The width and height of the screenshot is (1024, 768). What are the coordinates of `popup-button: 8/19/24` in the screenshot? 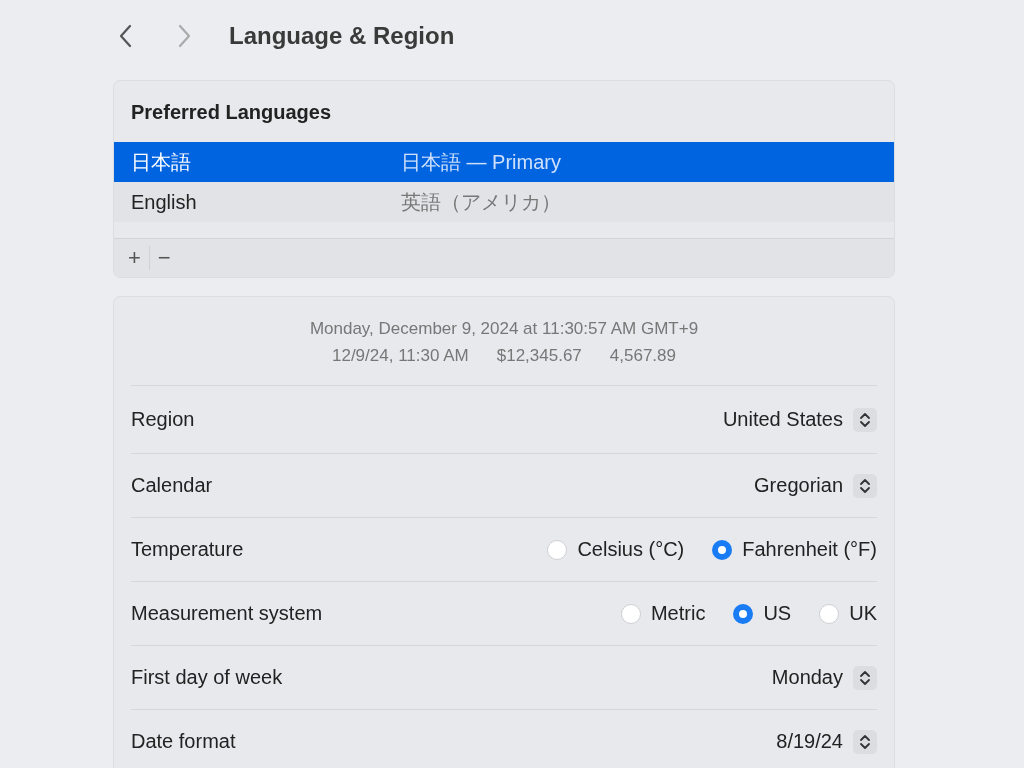 It's located at (826, 741).